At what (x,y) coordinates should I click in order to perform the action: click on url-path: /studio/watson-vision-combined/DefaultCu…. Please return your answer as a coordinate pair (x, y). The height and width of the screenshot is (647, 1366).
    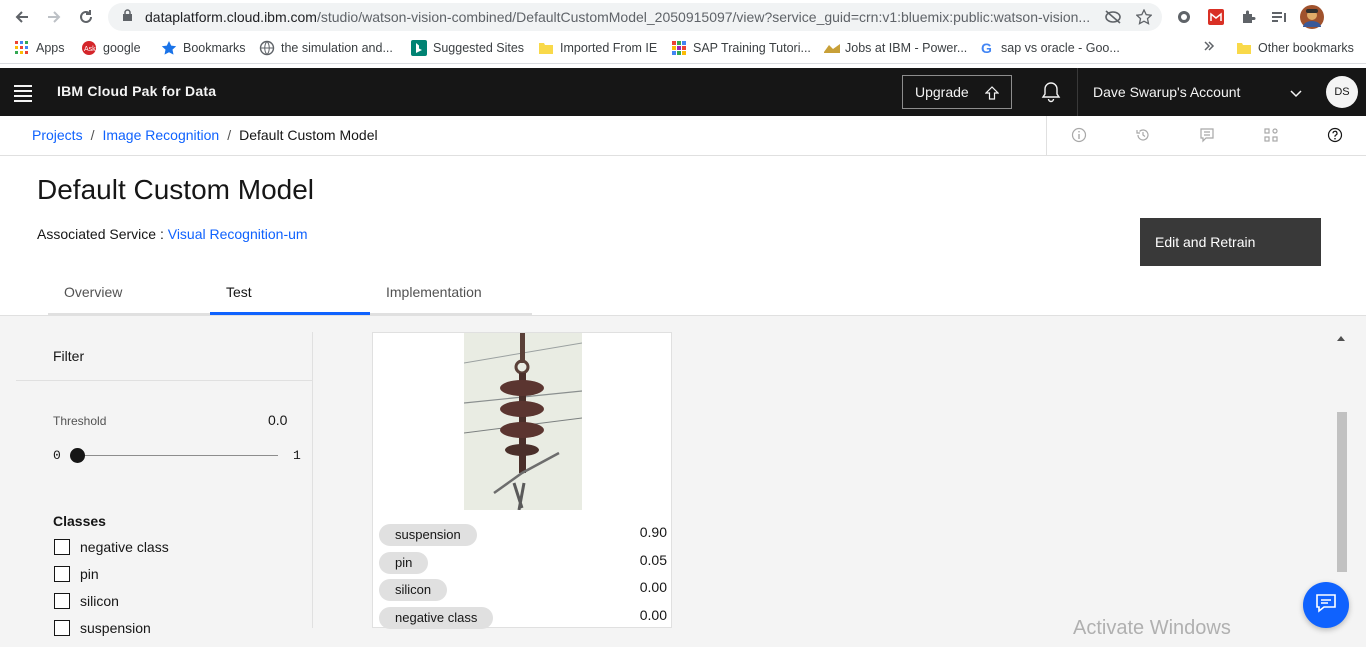
    Looking at the image, I should click on (703, 17).